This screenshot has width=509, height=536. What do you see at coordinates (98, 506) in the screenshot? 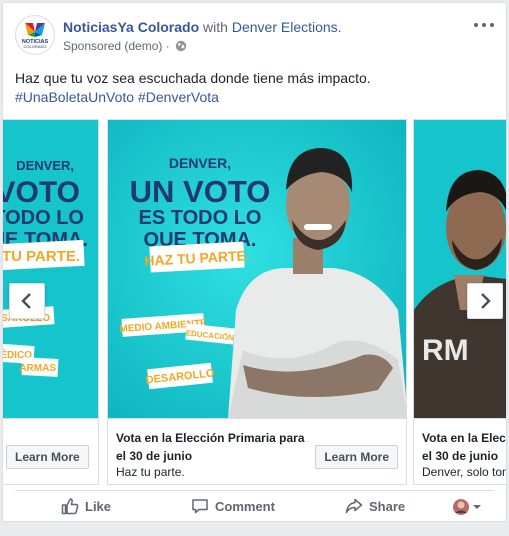
I see `like-label: Like` at bounding box center [98, 506].